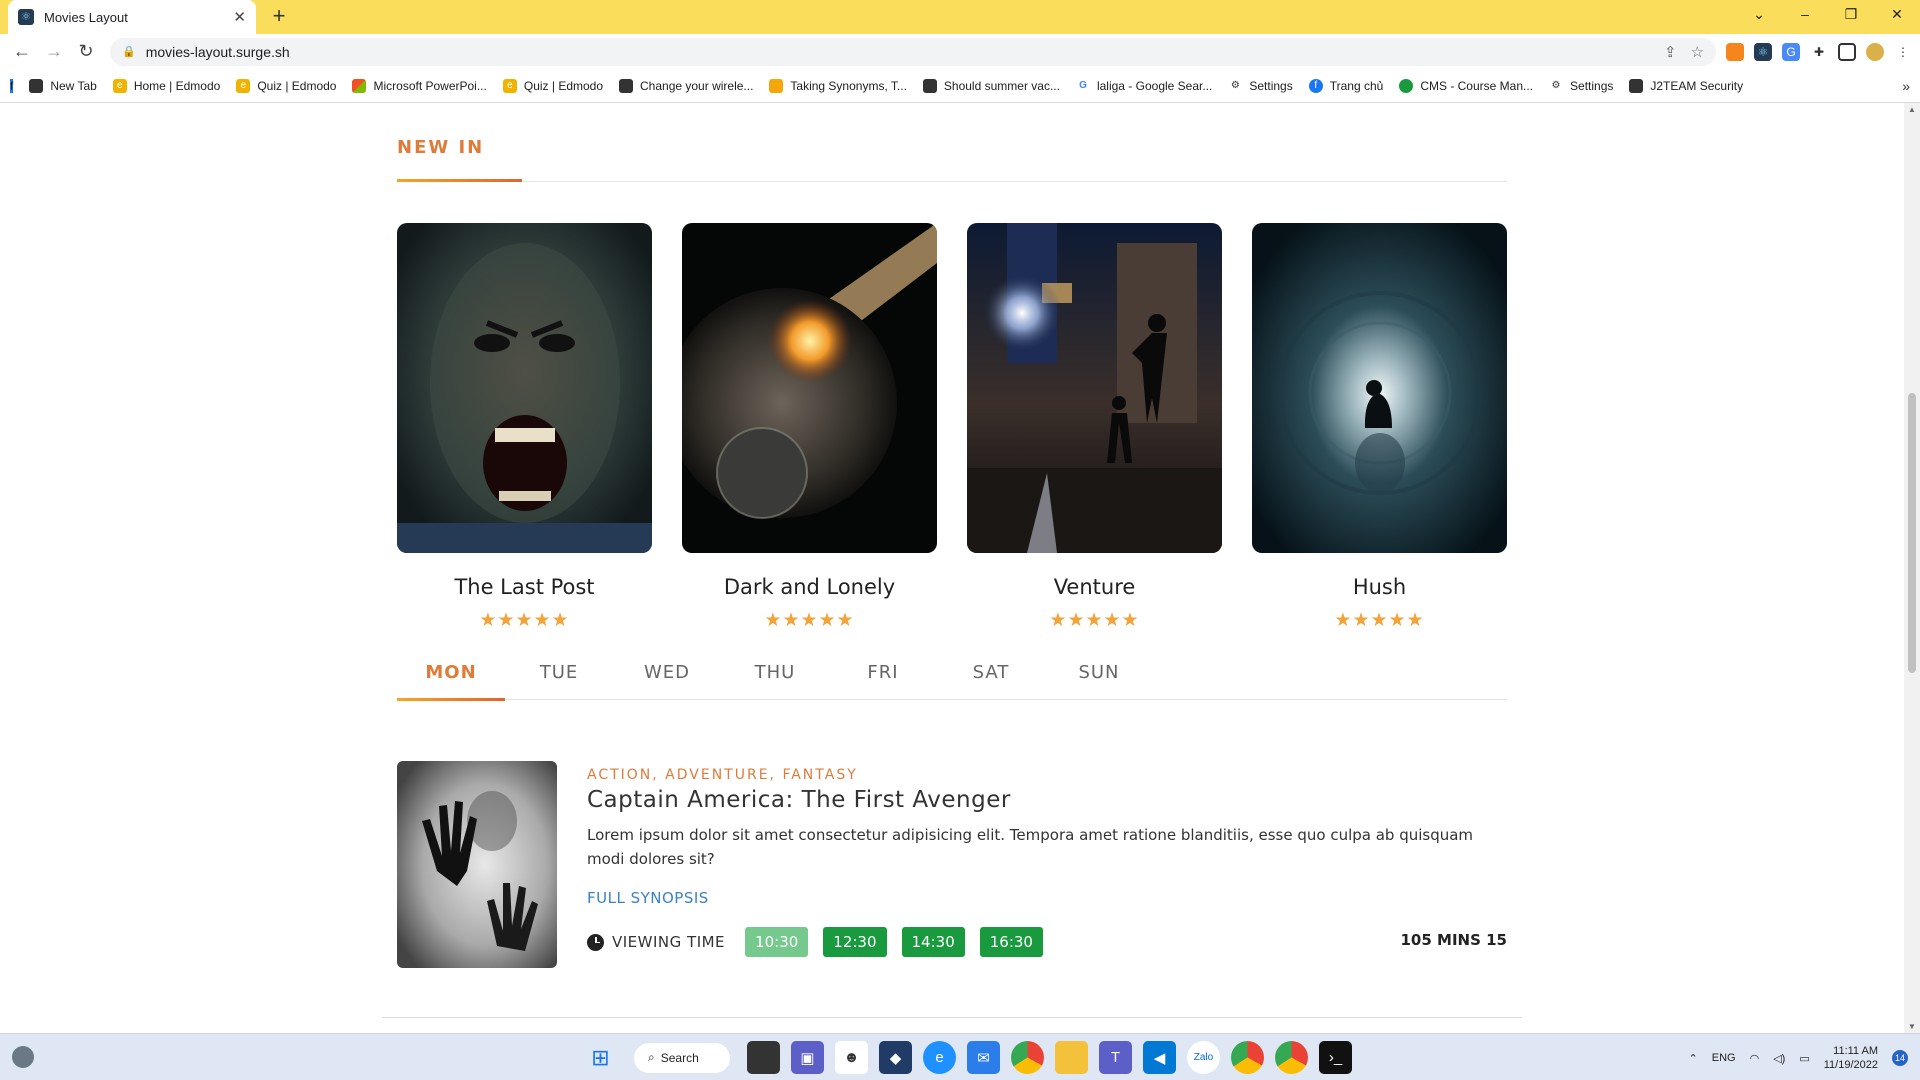  Describe the element at coordinates (1897, 14) in the screenshot. I see `close-window-button: ✕` at that location.